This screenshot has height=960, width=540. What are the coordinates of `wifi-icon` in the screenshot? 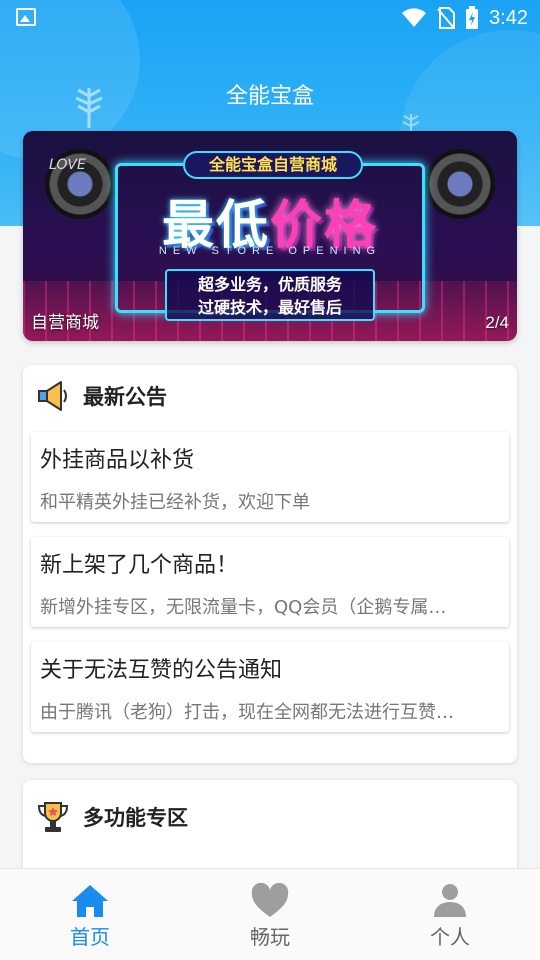 It's located at (414, 17).